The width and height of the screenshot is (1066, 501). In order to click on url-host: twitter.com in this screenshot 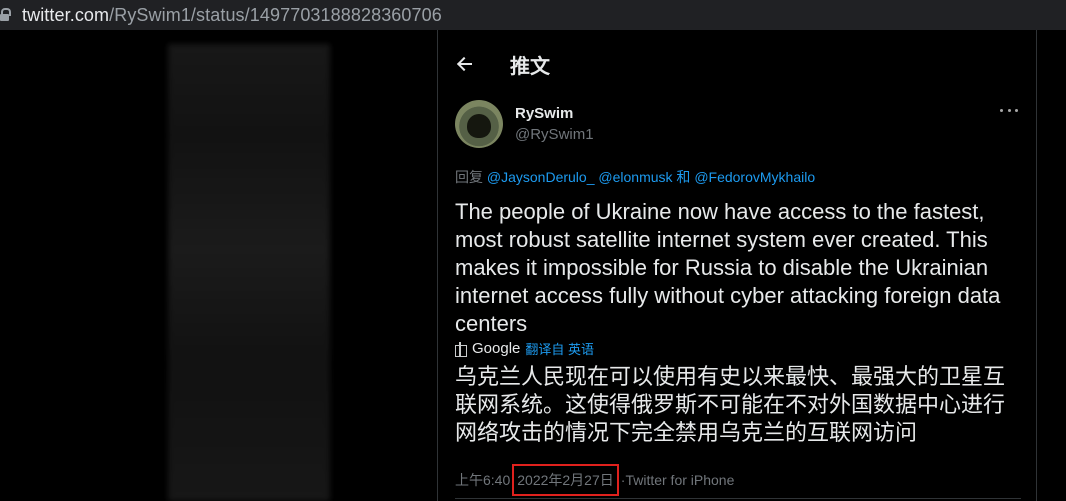, I will do `click(66, 14)`.